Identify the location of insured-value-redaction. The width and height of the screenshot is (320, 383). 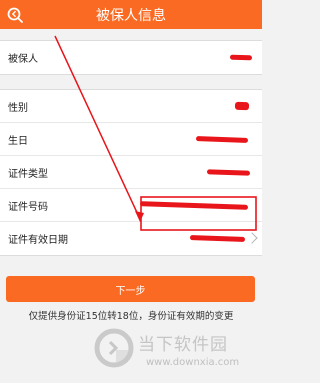
(241, 57).